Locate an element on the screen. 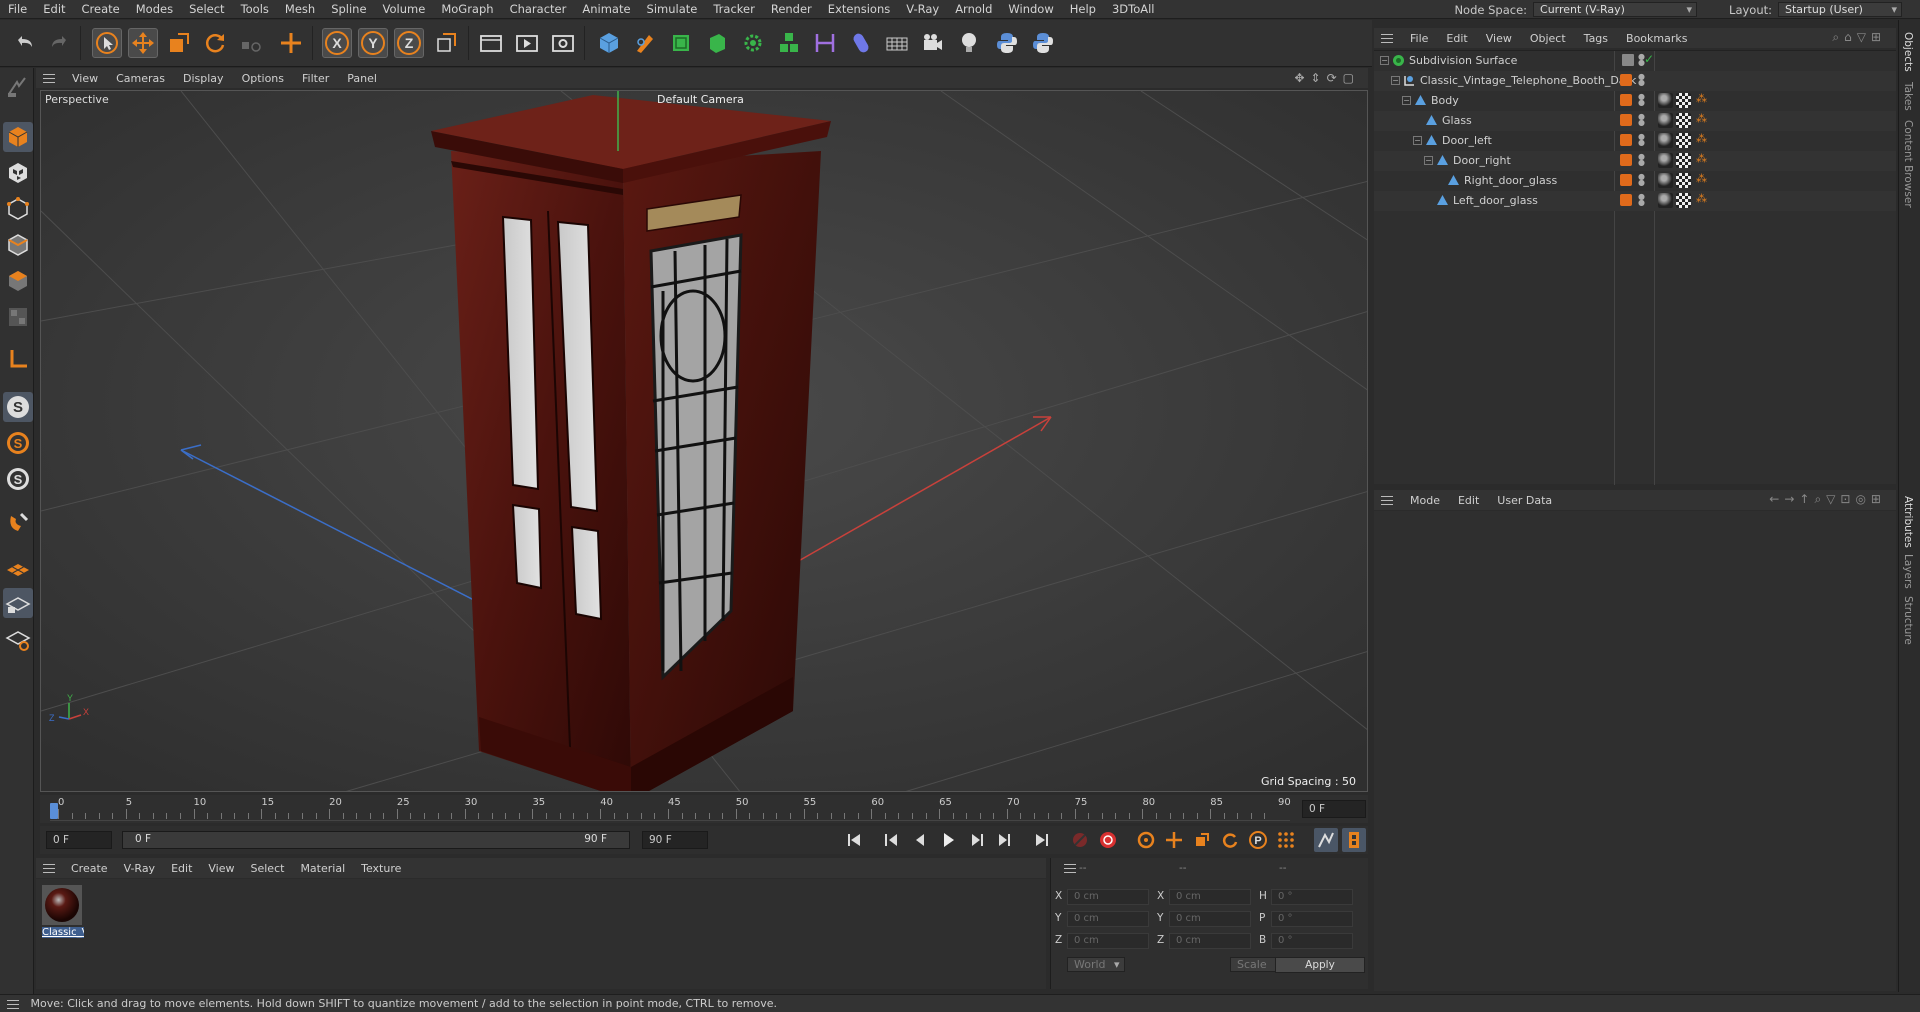 This screenshot has width=1920, height=1012. tab-attributes: Attributes is located at coordinates (1908, 522).